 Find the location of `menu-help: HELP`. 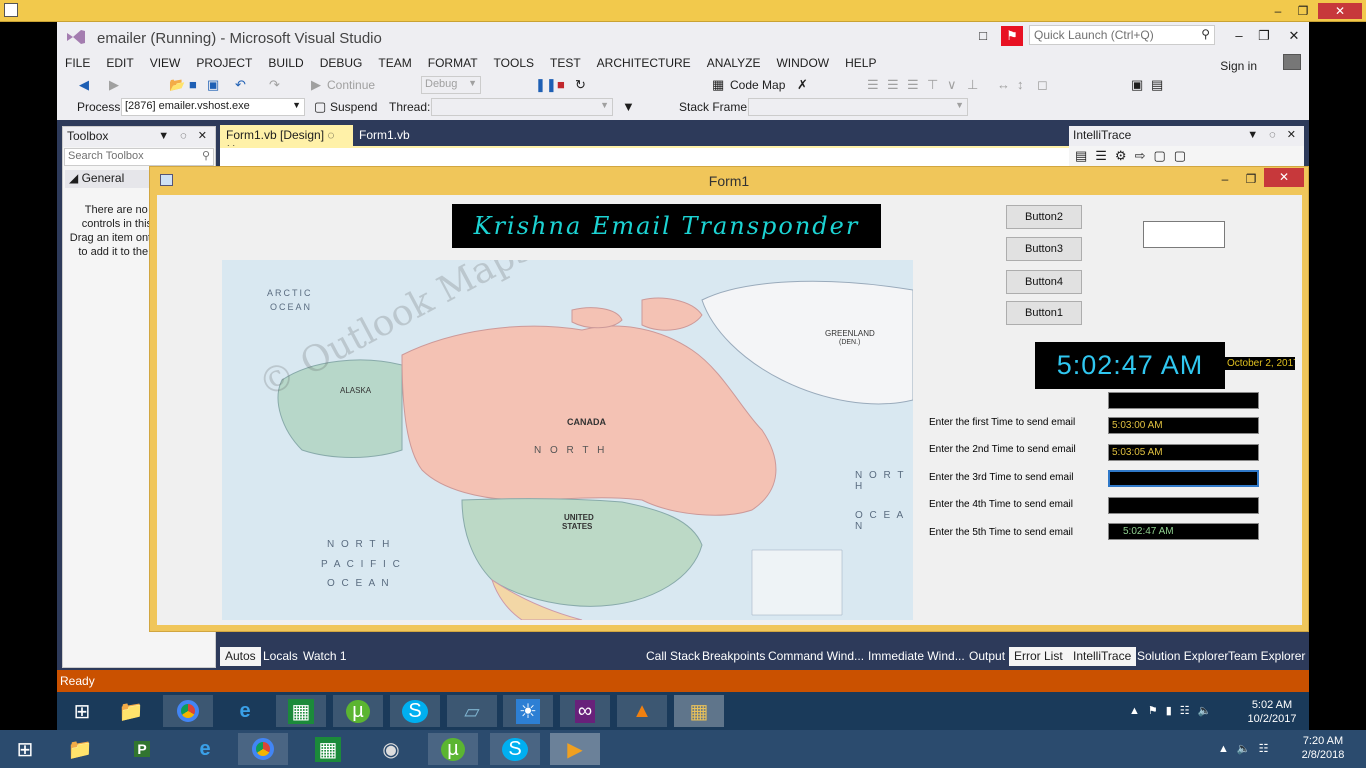

menu-help: HELP is located at coordinates (860, 63).